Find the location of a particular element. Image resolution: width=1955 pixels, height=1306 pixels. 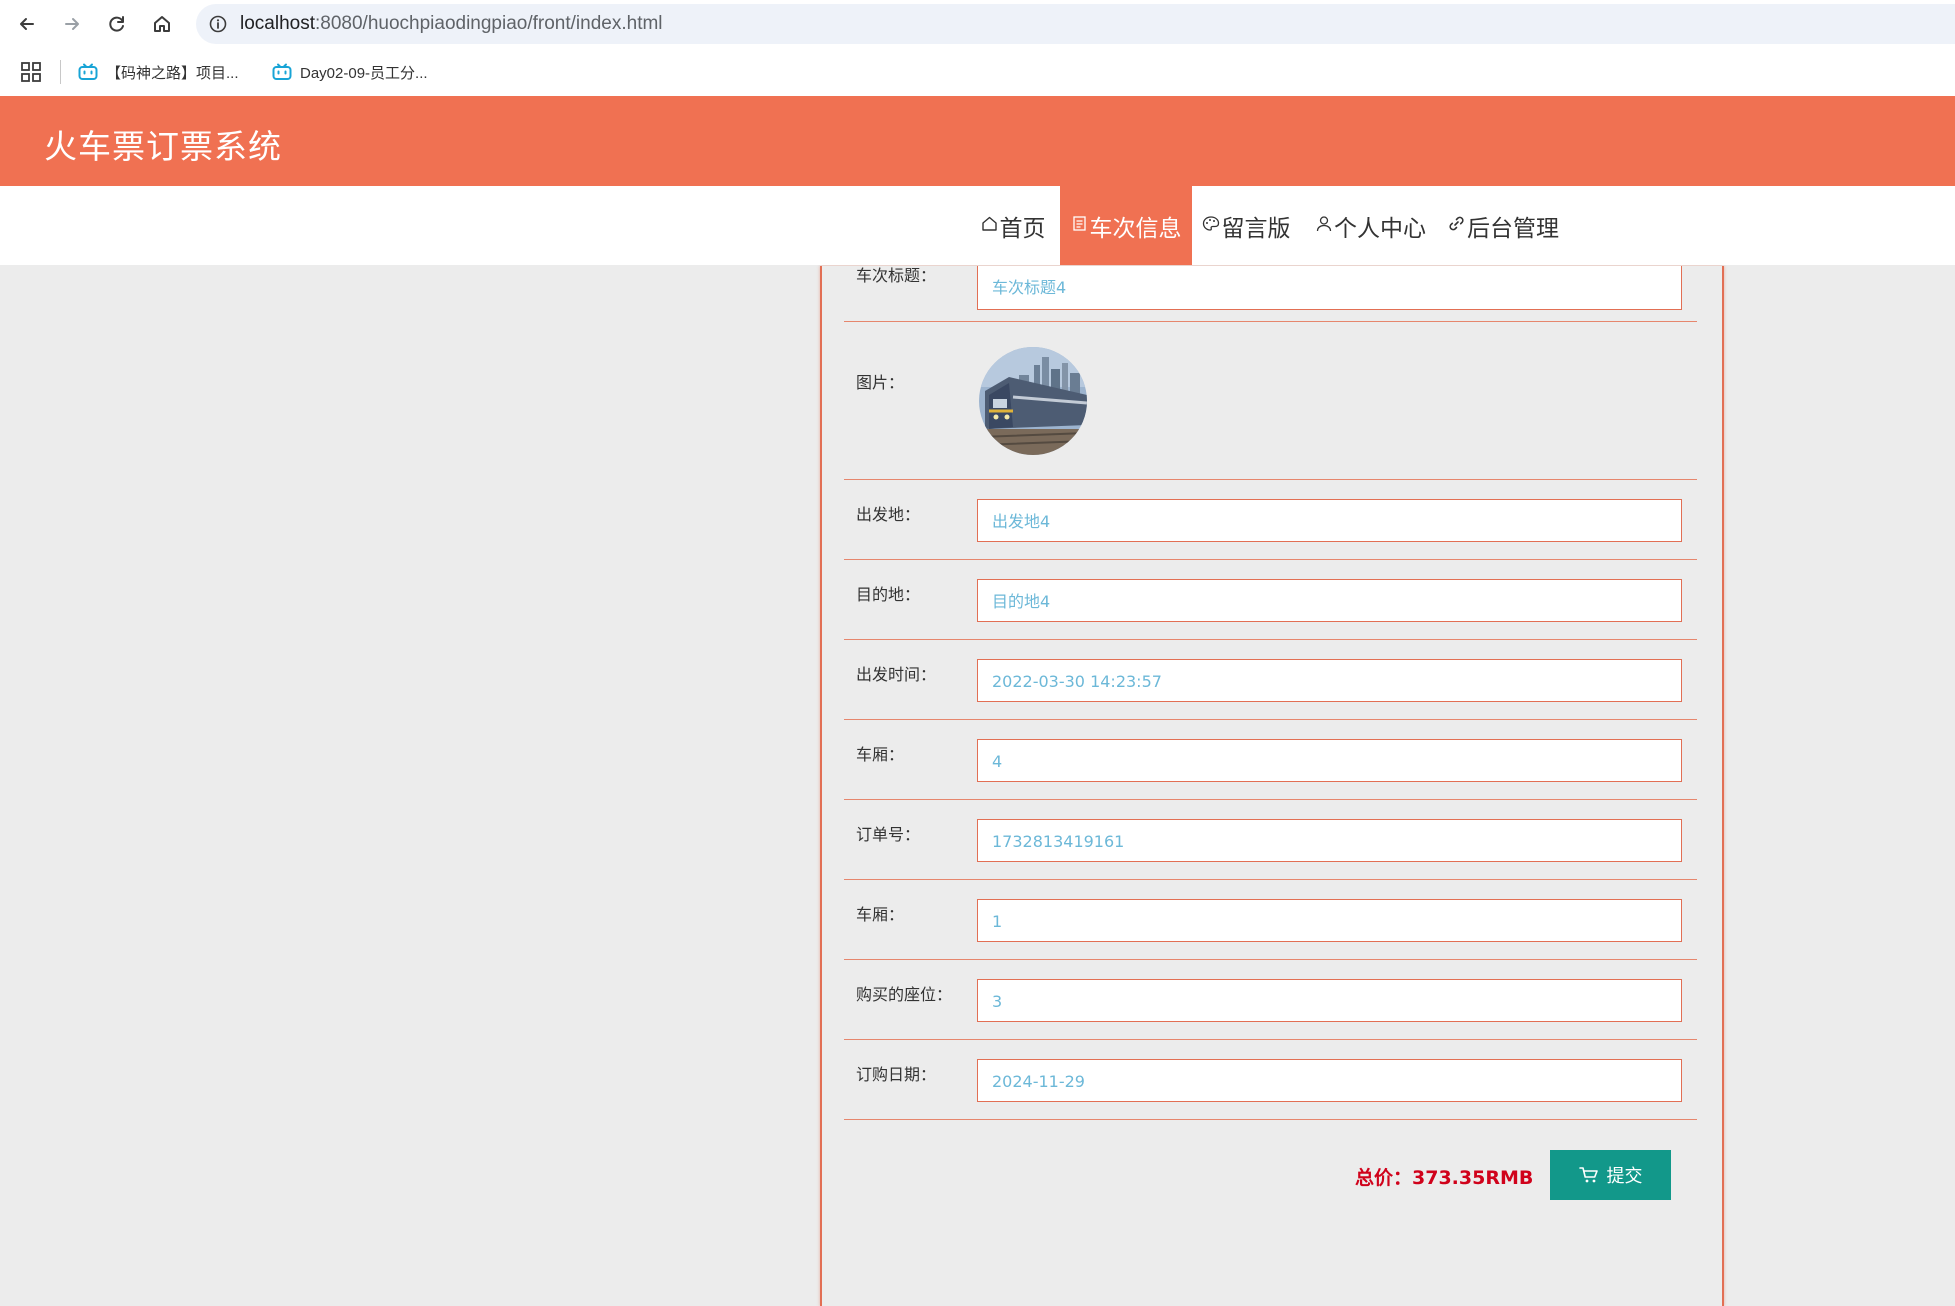

nav-label: 首页 is located at coordinates (1022, 228).